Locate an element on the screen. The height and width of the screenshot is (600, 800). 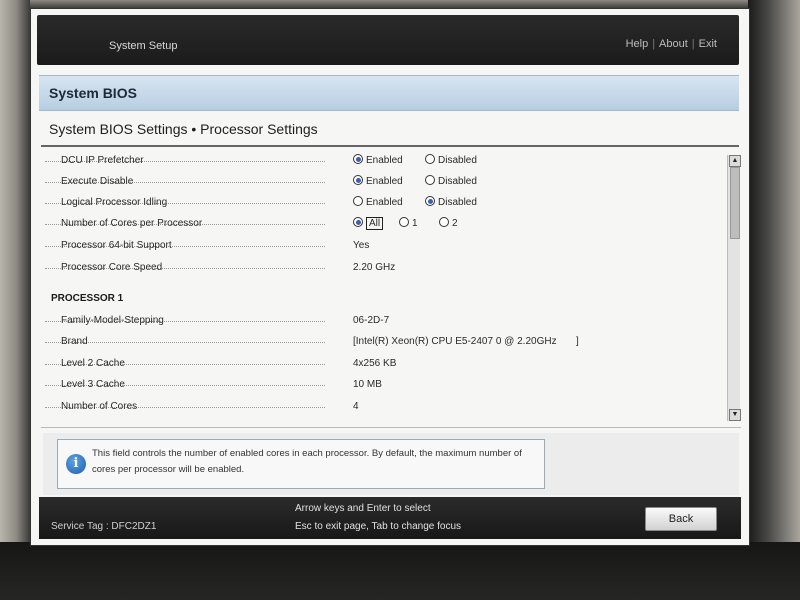
setting-value: 2.20 GHz is located at coordinates (374, 267).